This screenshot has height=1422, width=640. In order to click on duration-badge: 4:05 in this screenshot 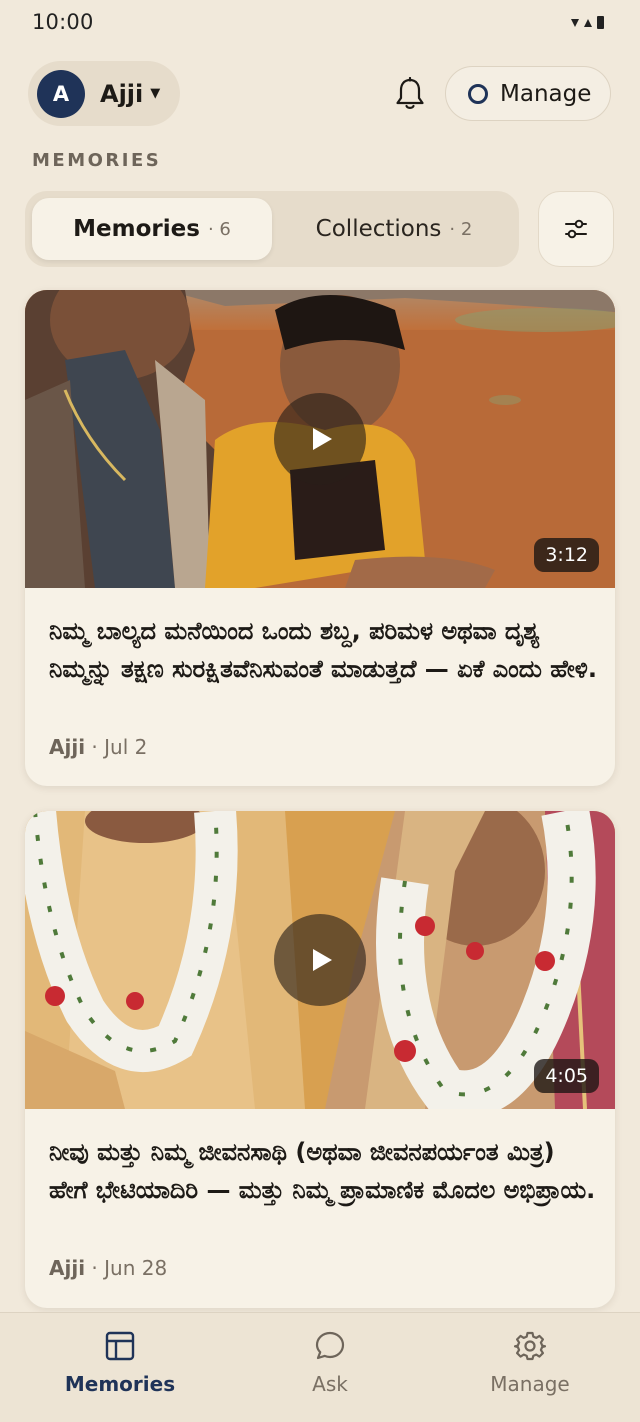, I will do `click(566, 1076)`.